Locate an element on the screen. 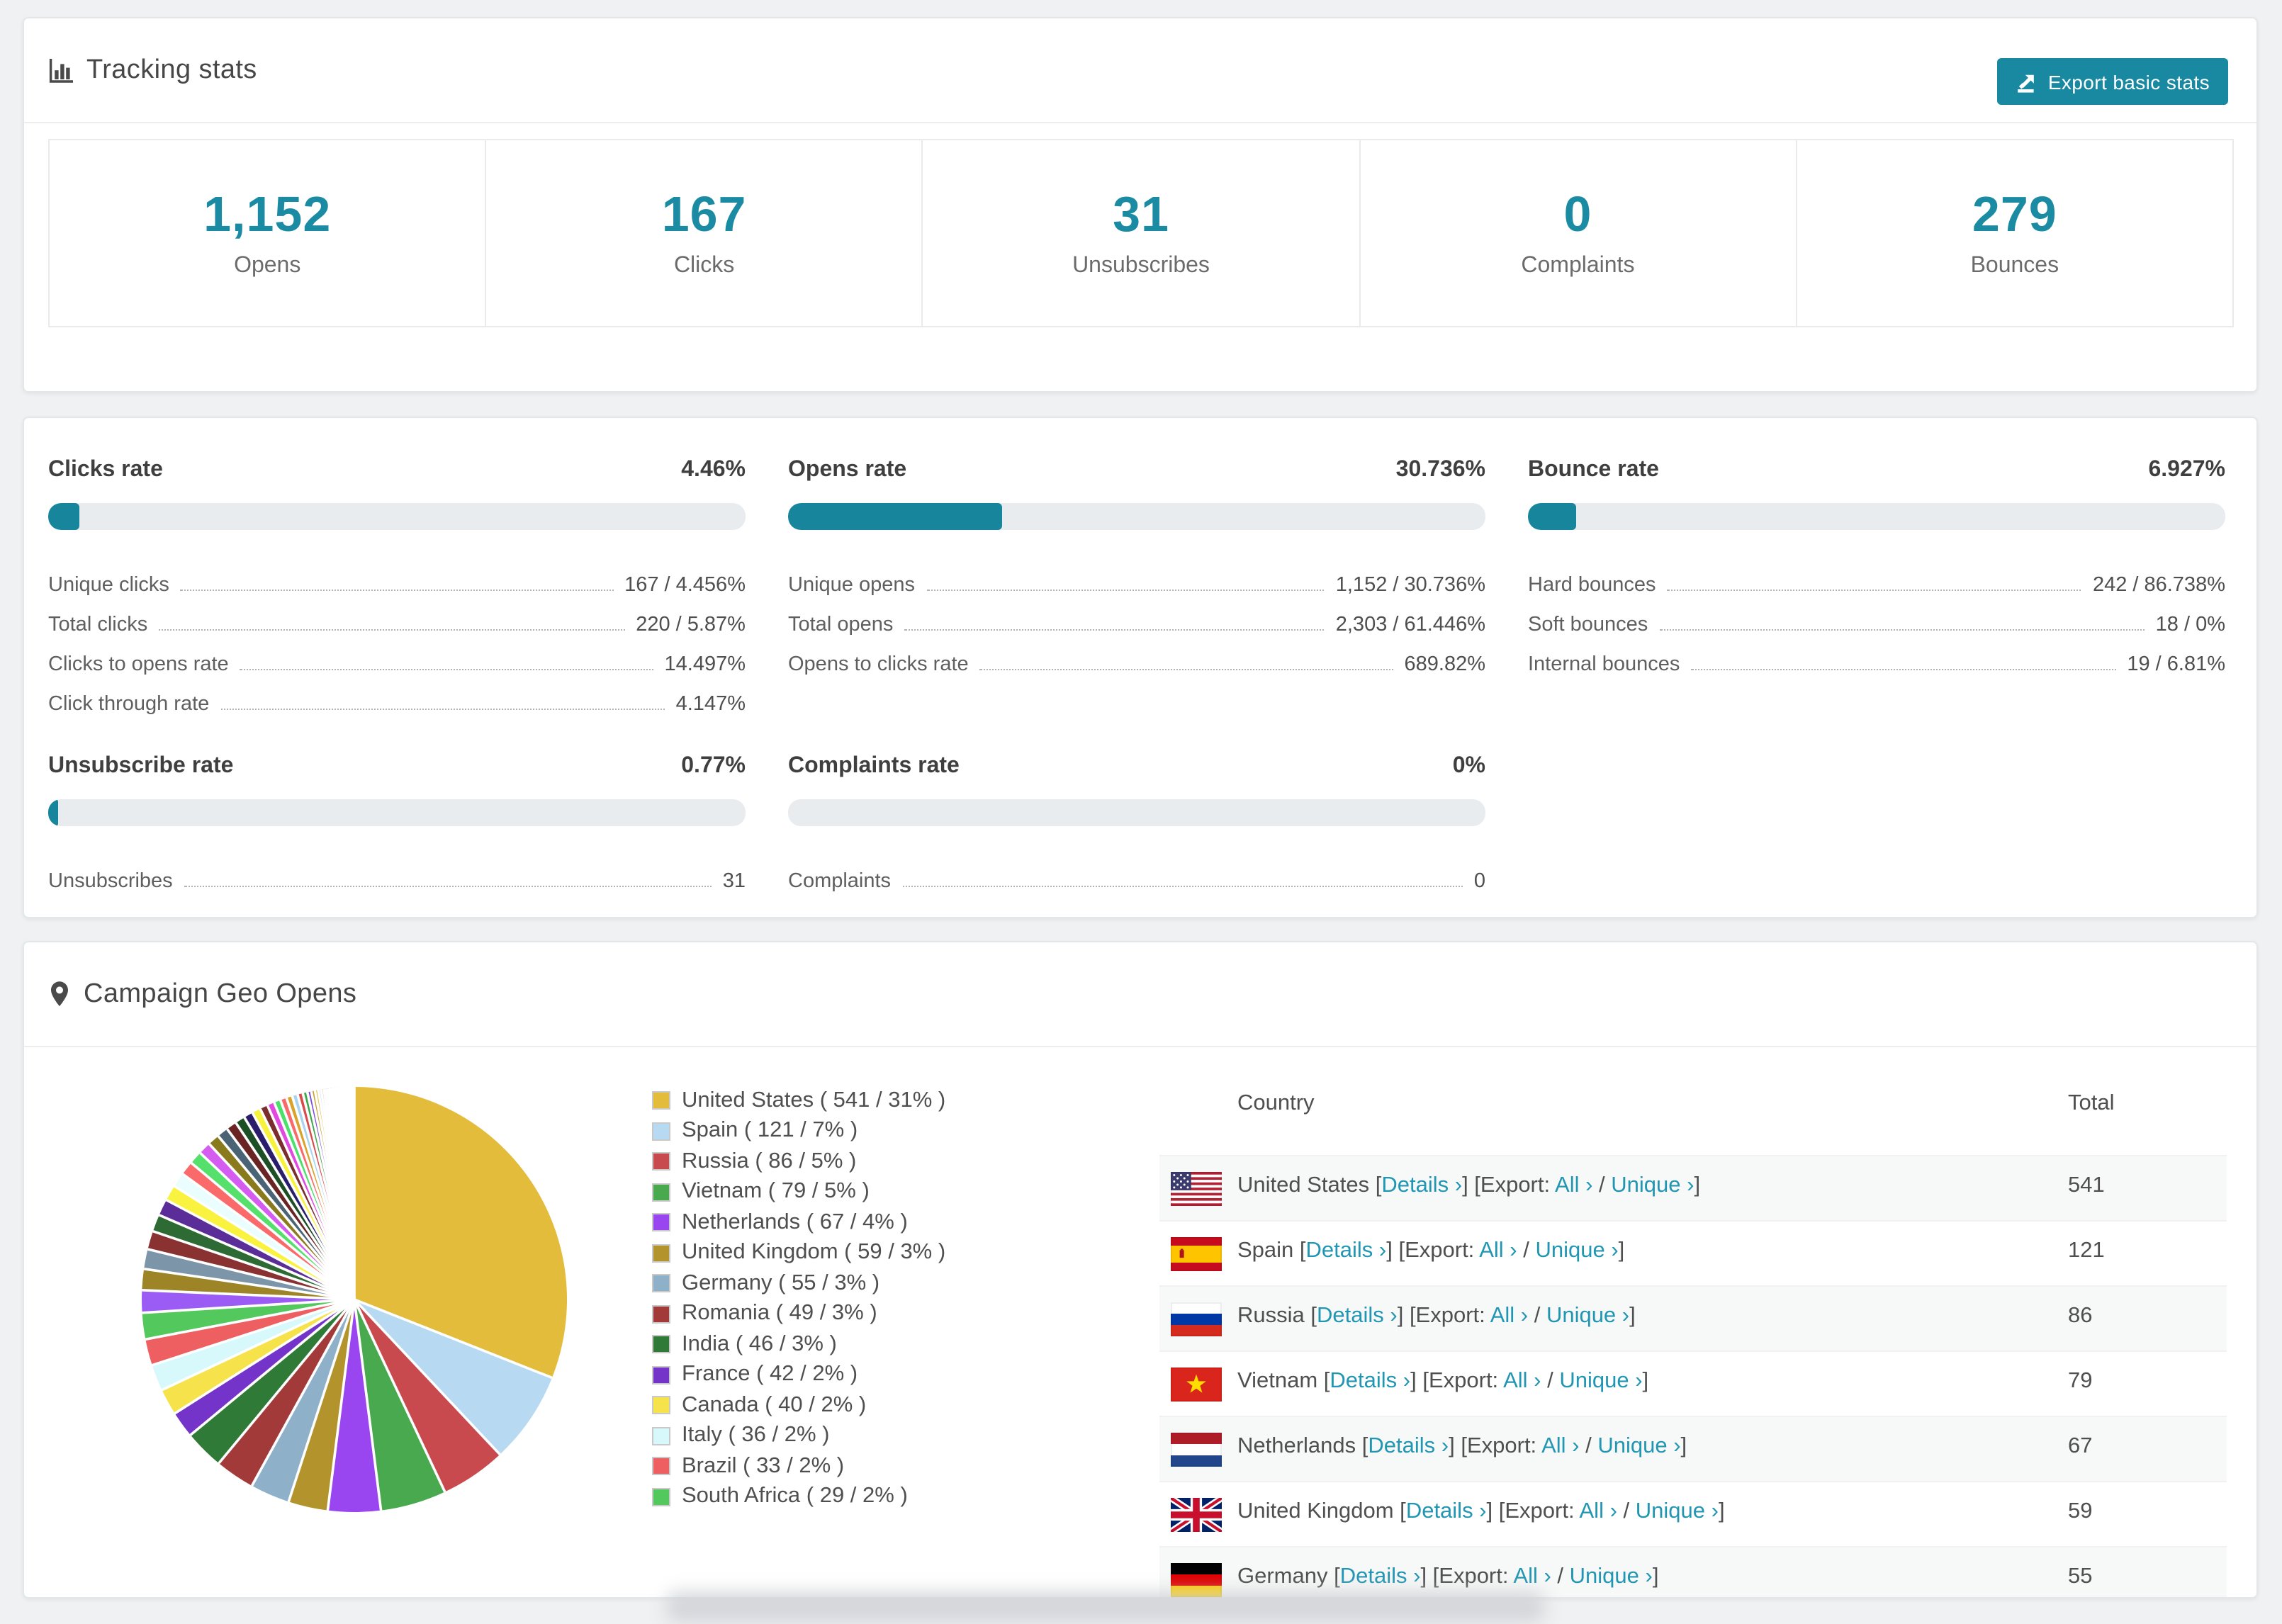  card-title-tracking-stats: Tracking stats is located at coordinates (172, 69).